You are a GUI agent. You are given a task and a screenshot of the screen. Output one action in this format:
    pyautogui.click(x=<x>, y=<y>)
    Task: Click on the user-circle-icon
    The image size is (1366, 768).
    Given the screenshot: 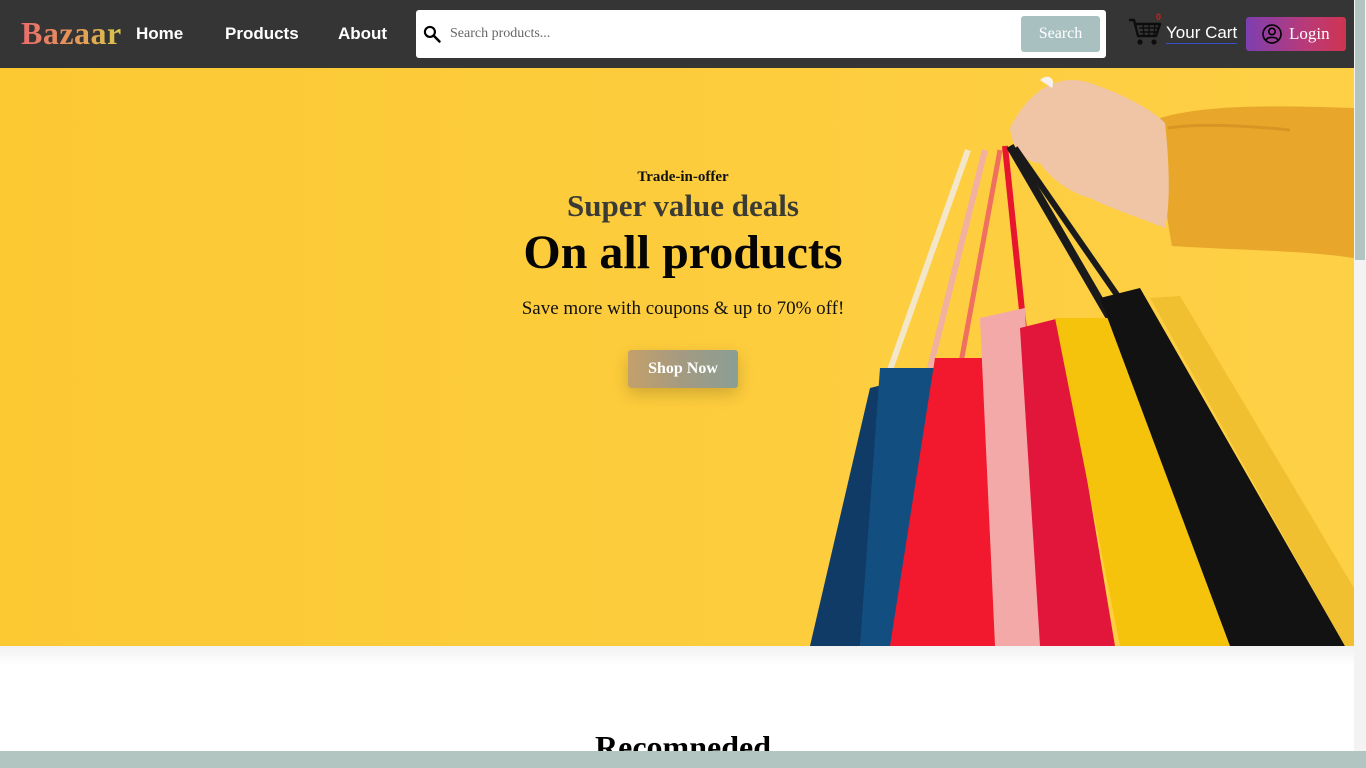 What is the action you would take?
    pyautogui.click(x=1272, y=34)
    